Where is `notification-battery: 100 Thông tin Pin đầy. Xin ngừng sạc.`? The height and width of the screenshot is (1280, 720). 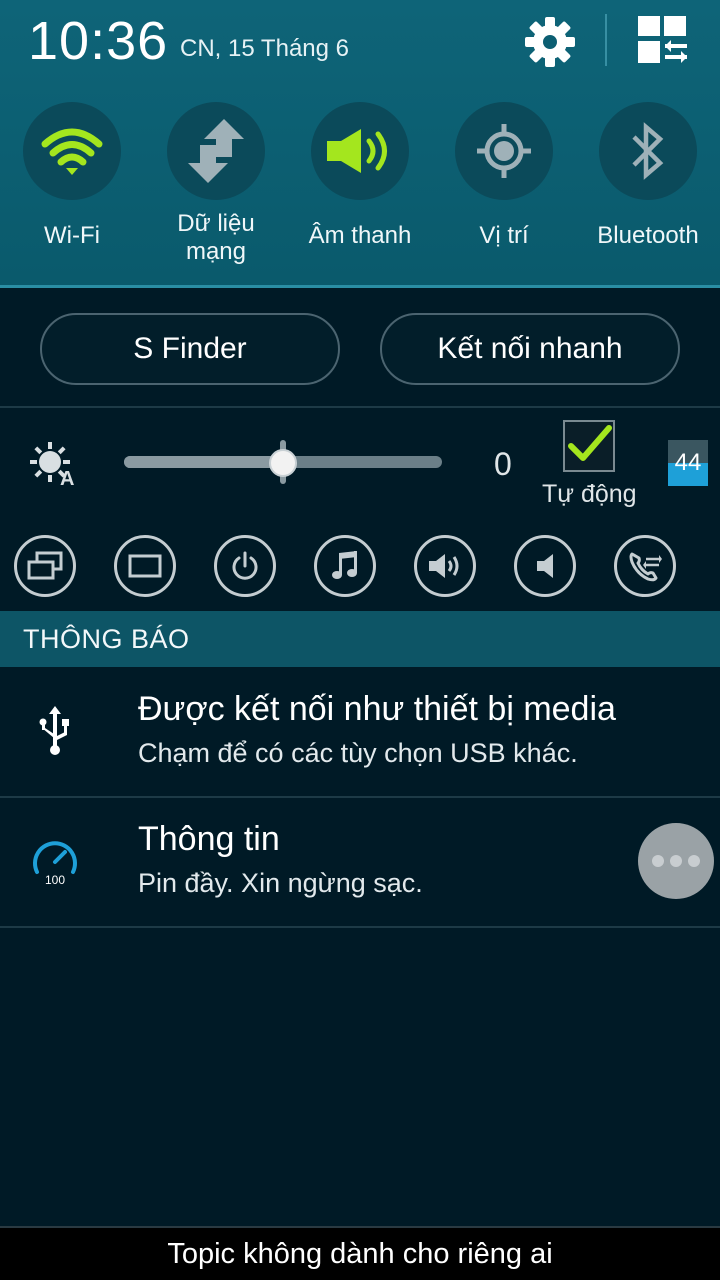
notification-battery: 100 Thông tin Pin đầy. Xin ngừng sạc. is located at coordinates (360, 862).